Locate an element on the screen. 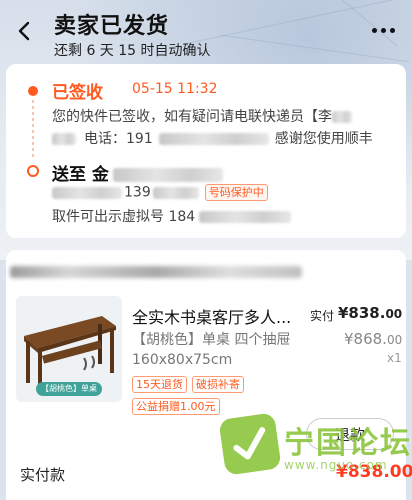 Image resolution: width=412 pixels, height=500 pixels. page-header: 卖家已发货 还剩 6 天 15 时自动确认 is located at coordinates (206, 32).